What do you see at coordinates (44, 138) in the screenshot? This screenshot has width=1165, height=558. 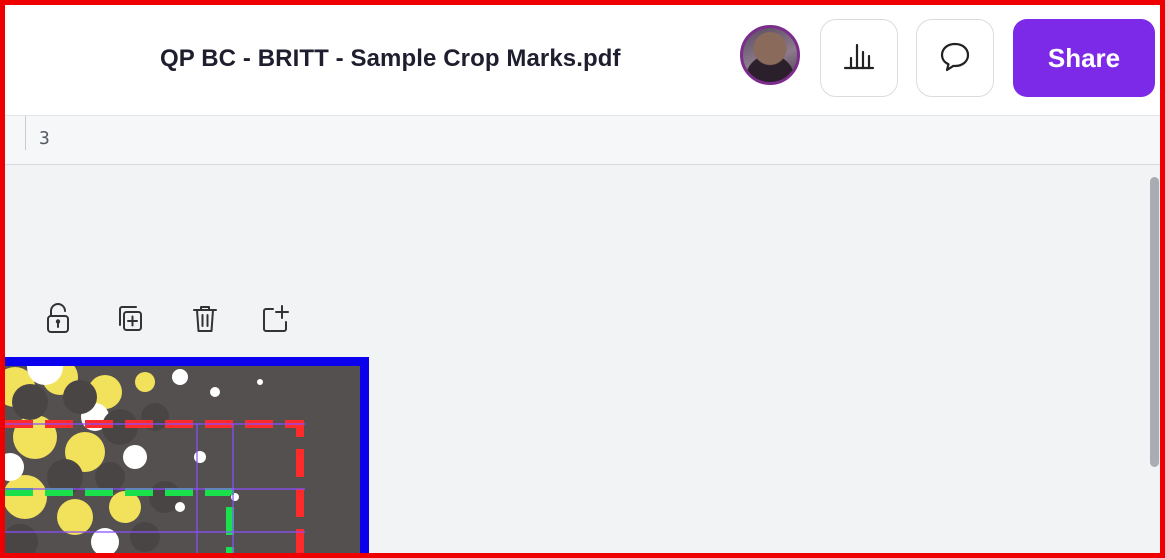 I see `ruler-label: 3` at bounding box center [44, 138].